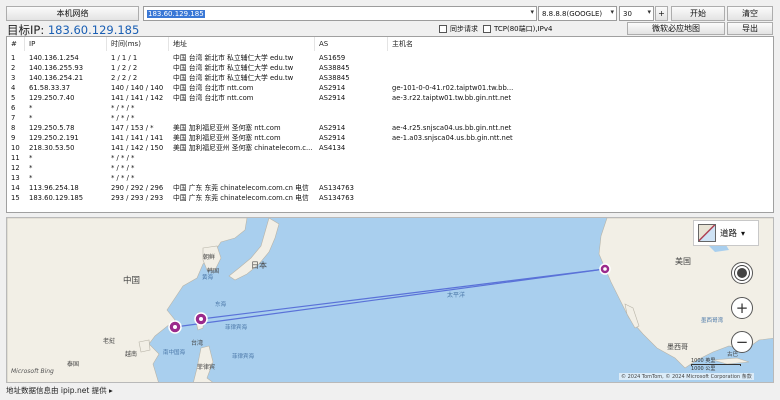  I want to click on cell-ip: 140.136.254.21, so click(56, 78).